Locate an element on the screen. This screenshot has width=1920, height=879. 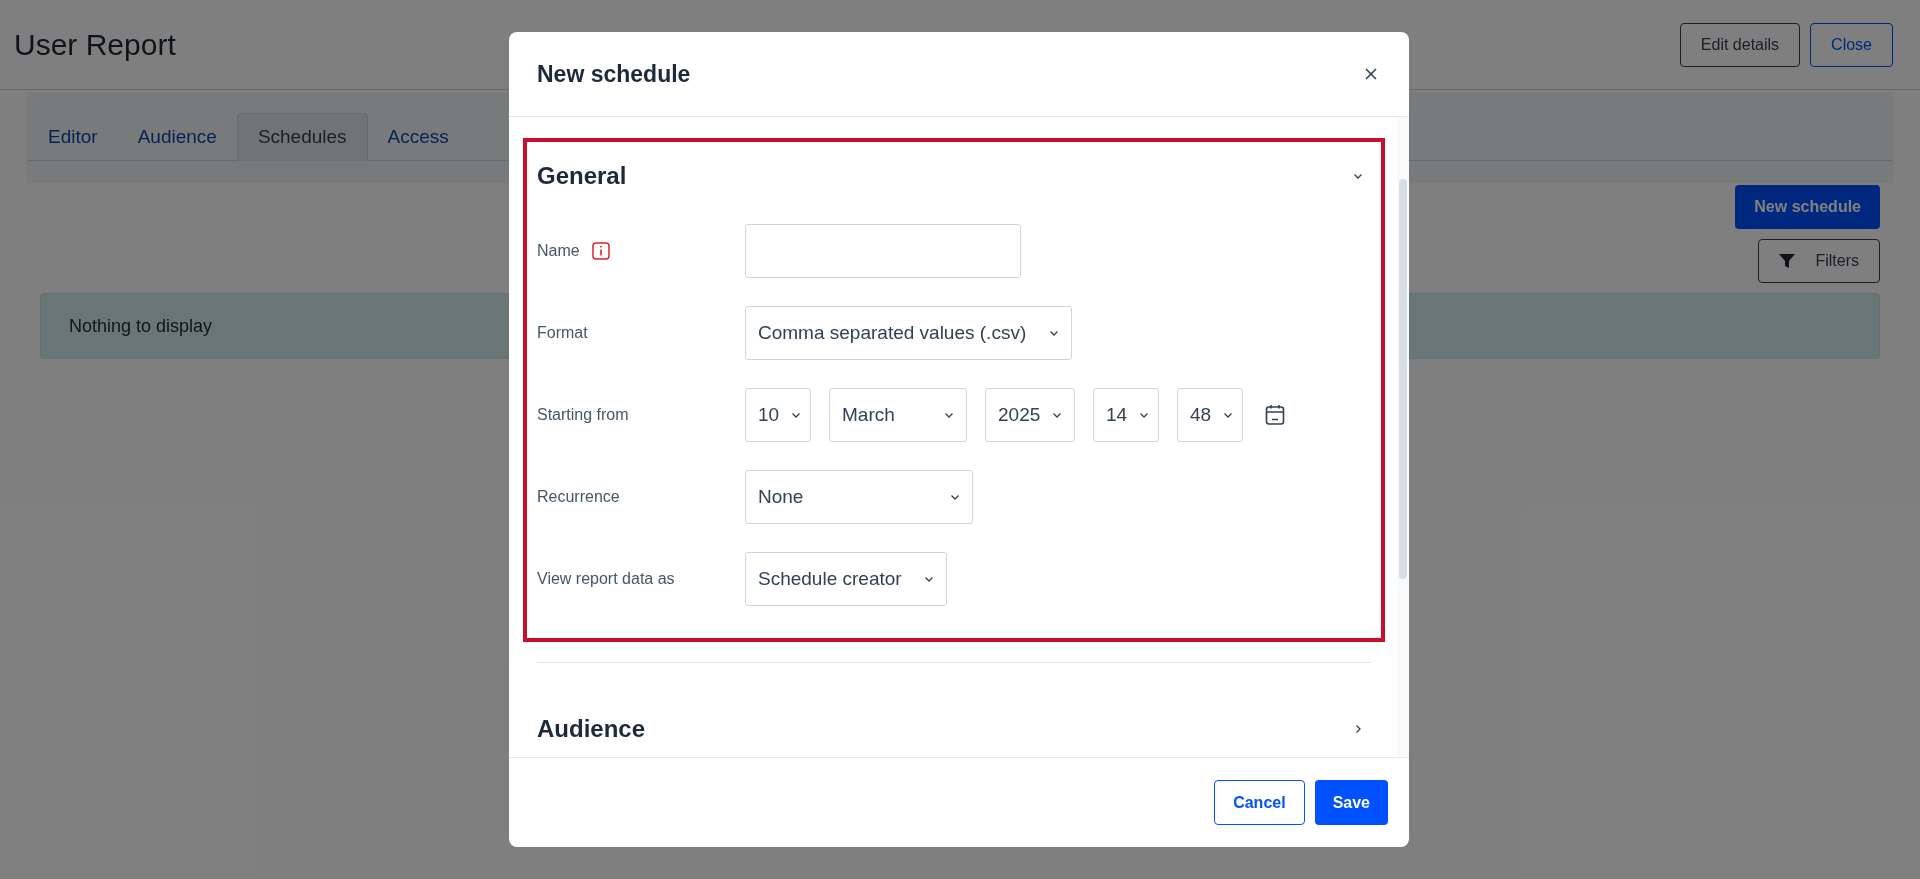
chevron-right-icon is located at coordinates (1358, 729).